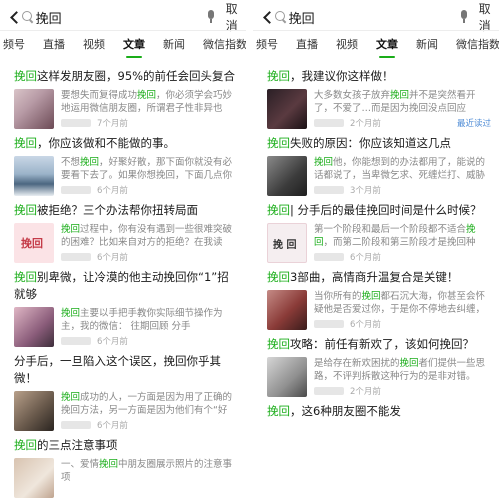  What do you see at coordinates (121, 285) in the screenshot?
I see `item-title: 挽回别卑微，让冷漠的他主动挽回你“1”招就够` at bounding box center [121, 285].